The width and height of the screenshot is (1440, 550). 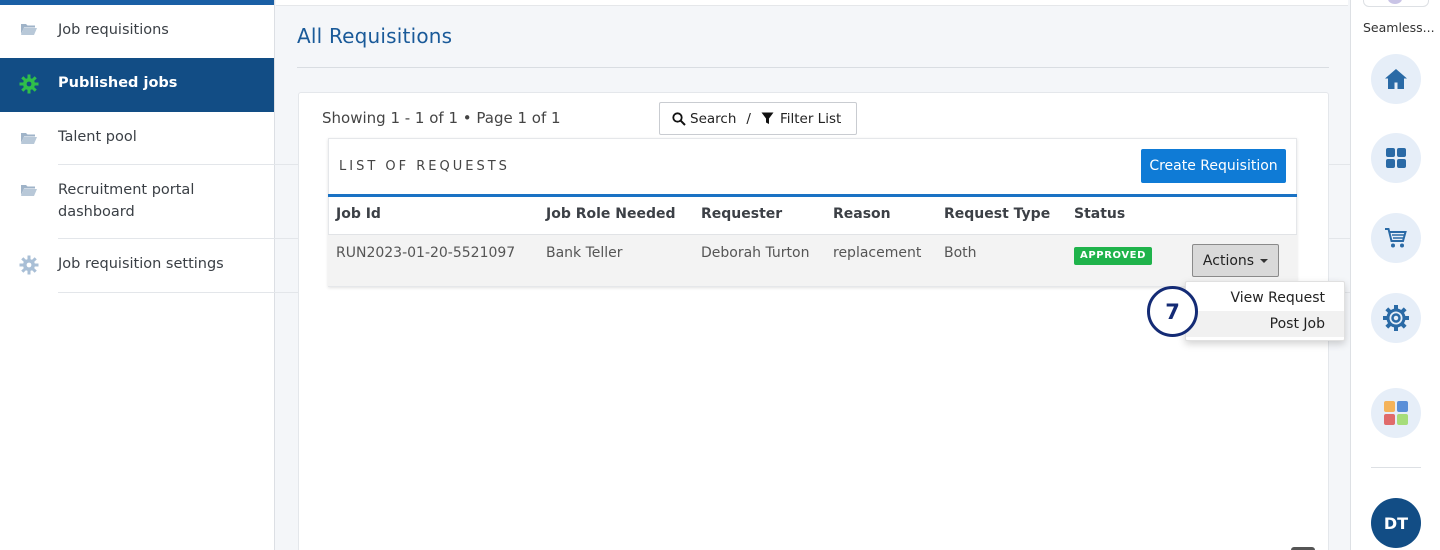 I want to click on sidebar-item-label: Job requisitions, so click(x=113, y=30).